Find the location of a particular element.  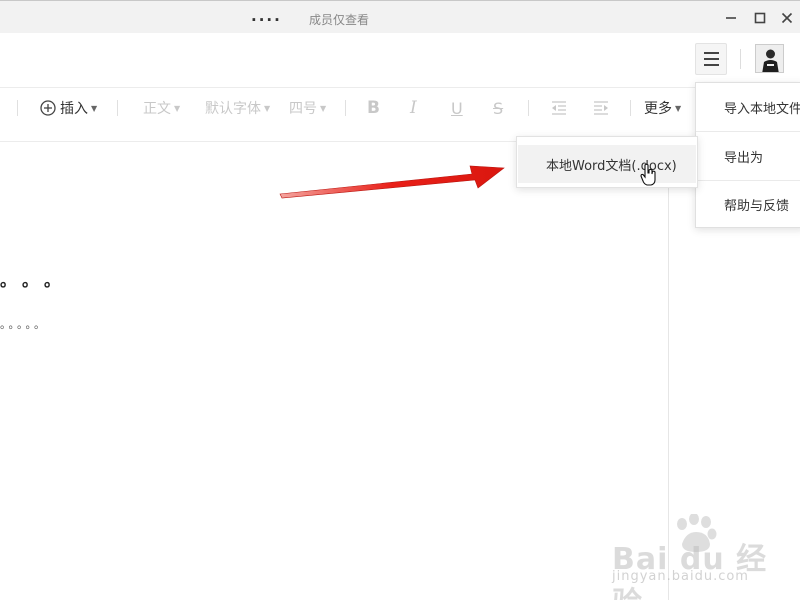

insert-button: 插入 ▼ is located at coordinates (68, 108).